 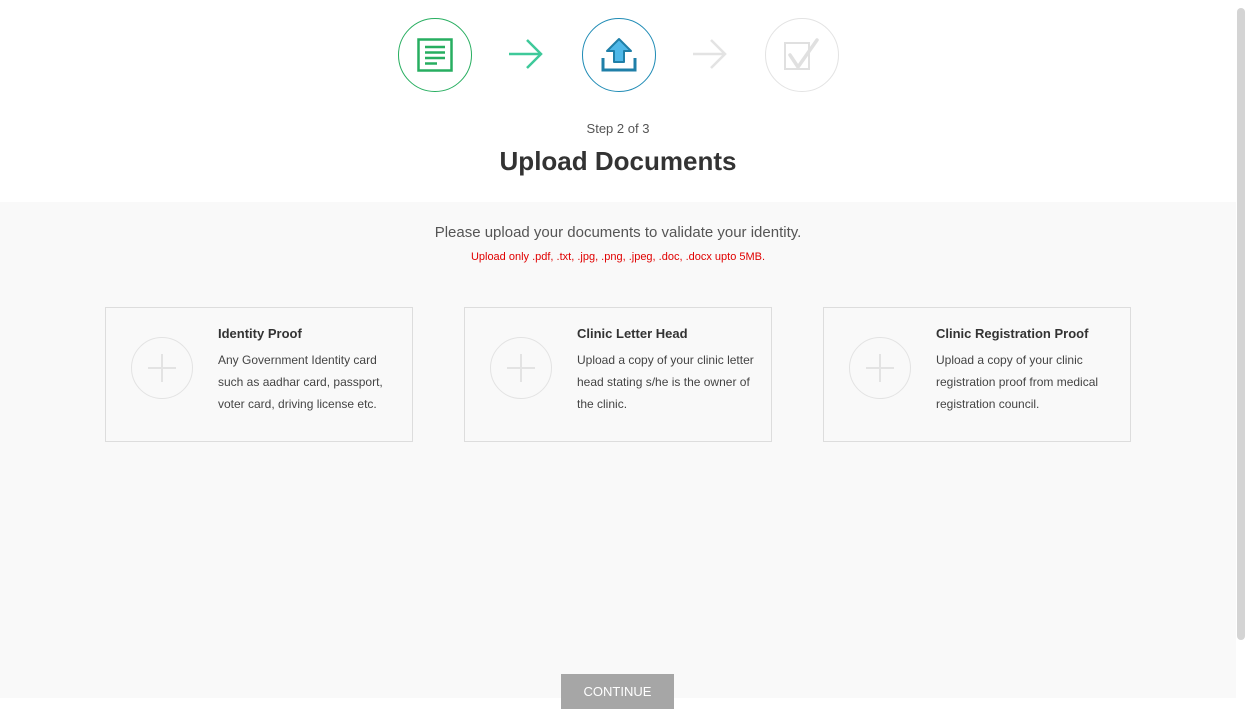 I want to click on card-title: Clinic Letter Head, so click(x=632, y=333).